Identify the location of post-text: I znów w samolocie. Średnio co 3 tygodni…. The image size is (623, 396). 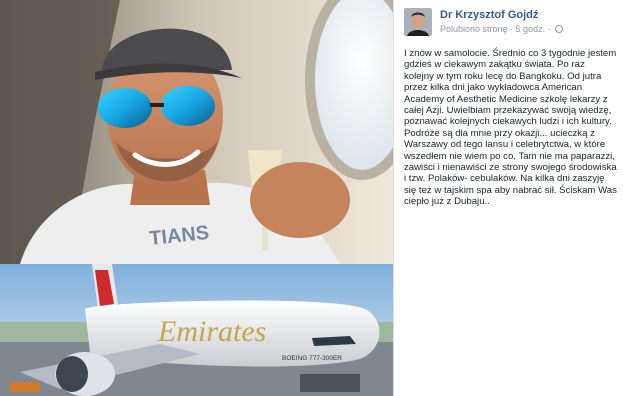
(510, 128).